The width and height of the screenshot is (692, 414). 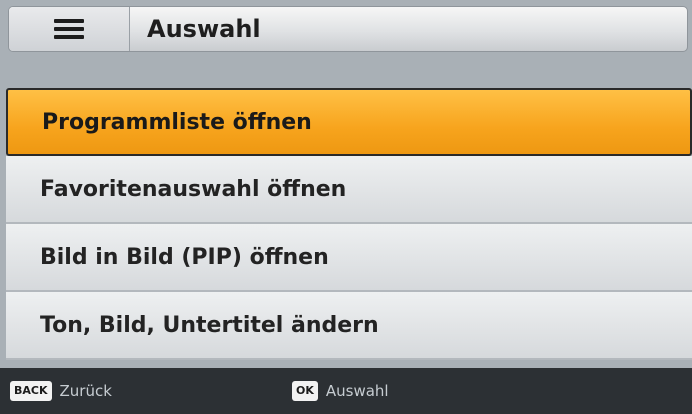 I want to click on back-label: Zurück, so click(x=85, y=391).